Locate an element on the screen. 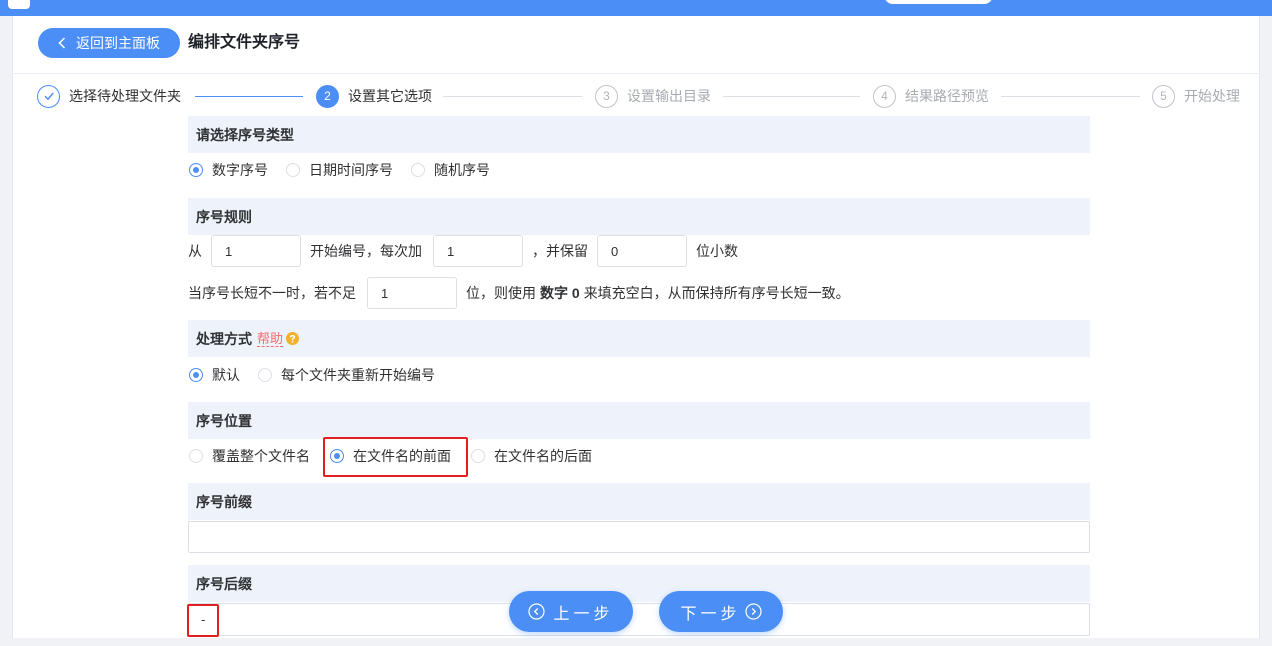 The height and width of the screenshot is (646, 1272). step-preview: 4 结果路径预览 is located at coordinates (931, 96).